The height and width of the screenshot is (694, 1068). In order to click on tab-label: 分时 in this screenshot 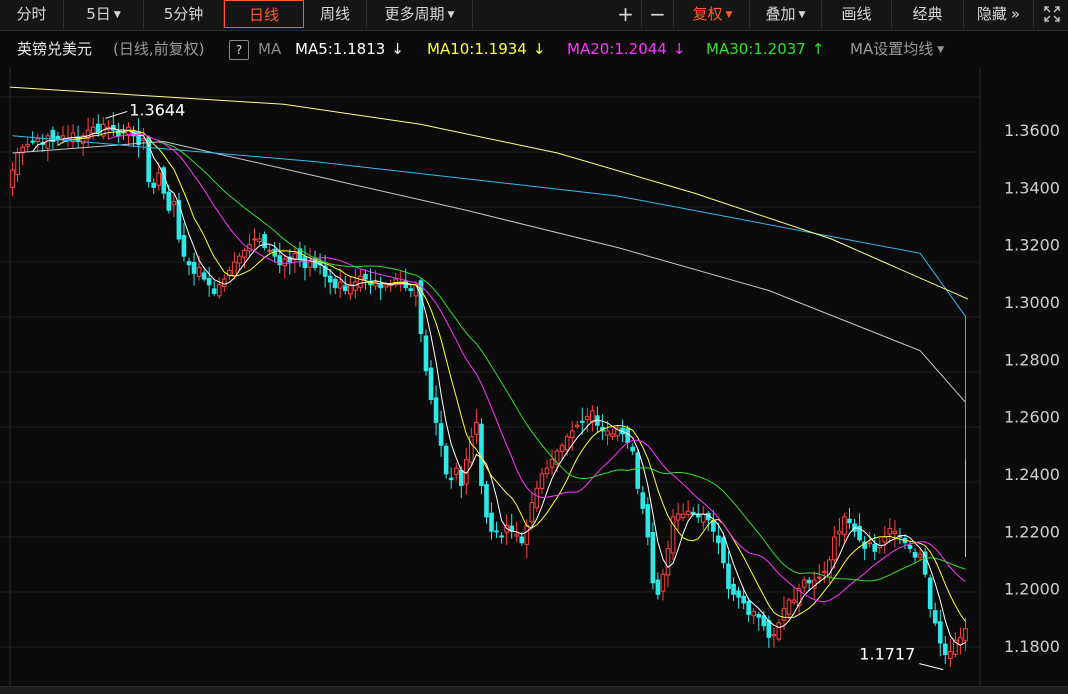, I will do `click(31, 14)`.